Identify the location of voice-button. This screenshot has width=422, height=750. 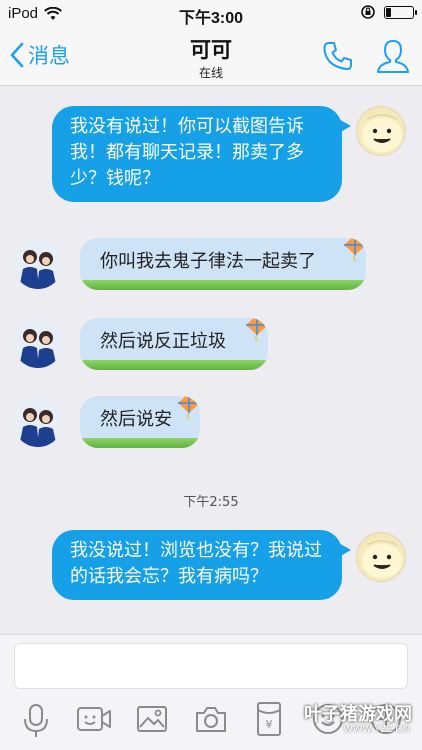
(36, 723).